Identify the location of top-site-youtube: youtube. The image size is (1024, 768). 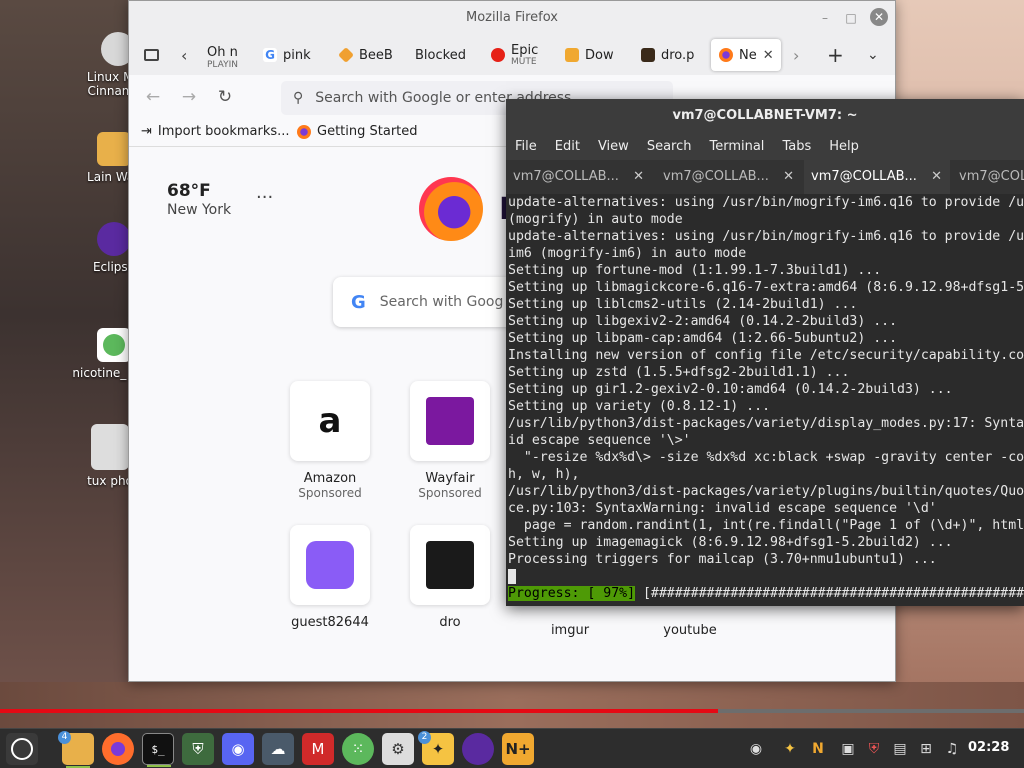
(690, 625).